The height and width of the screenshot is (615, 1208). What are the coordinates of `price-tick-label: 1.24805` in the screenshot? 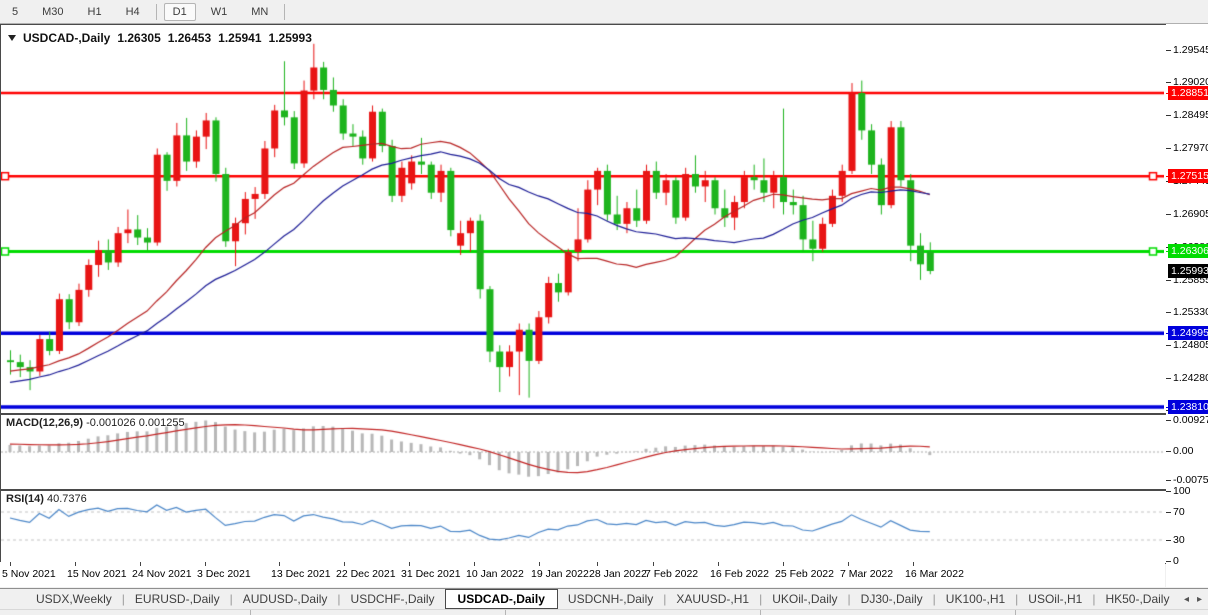 It's located at (1190, 344).